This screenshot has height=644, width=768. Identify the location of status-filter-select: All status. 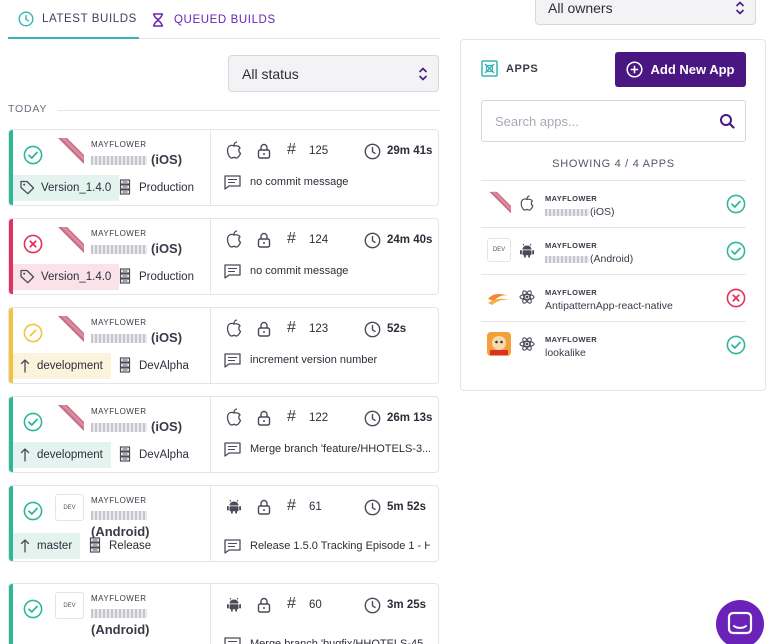
(333, 73).